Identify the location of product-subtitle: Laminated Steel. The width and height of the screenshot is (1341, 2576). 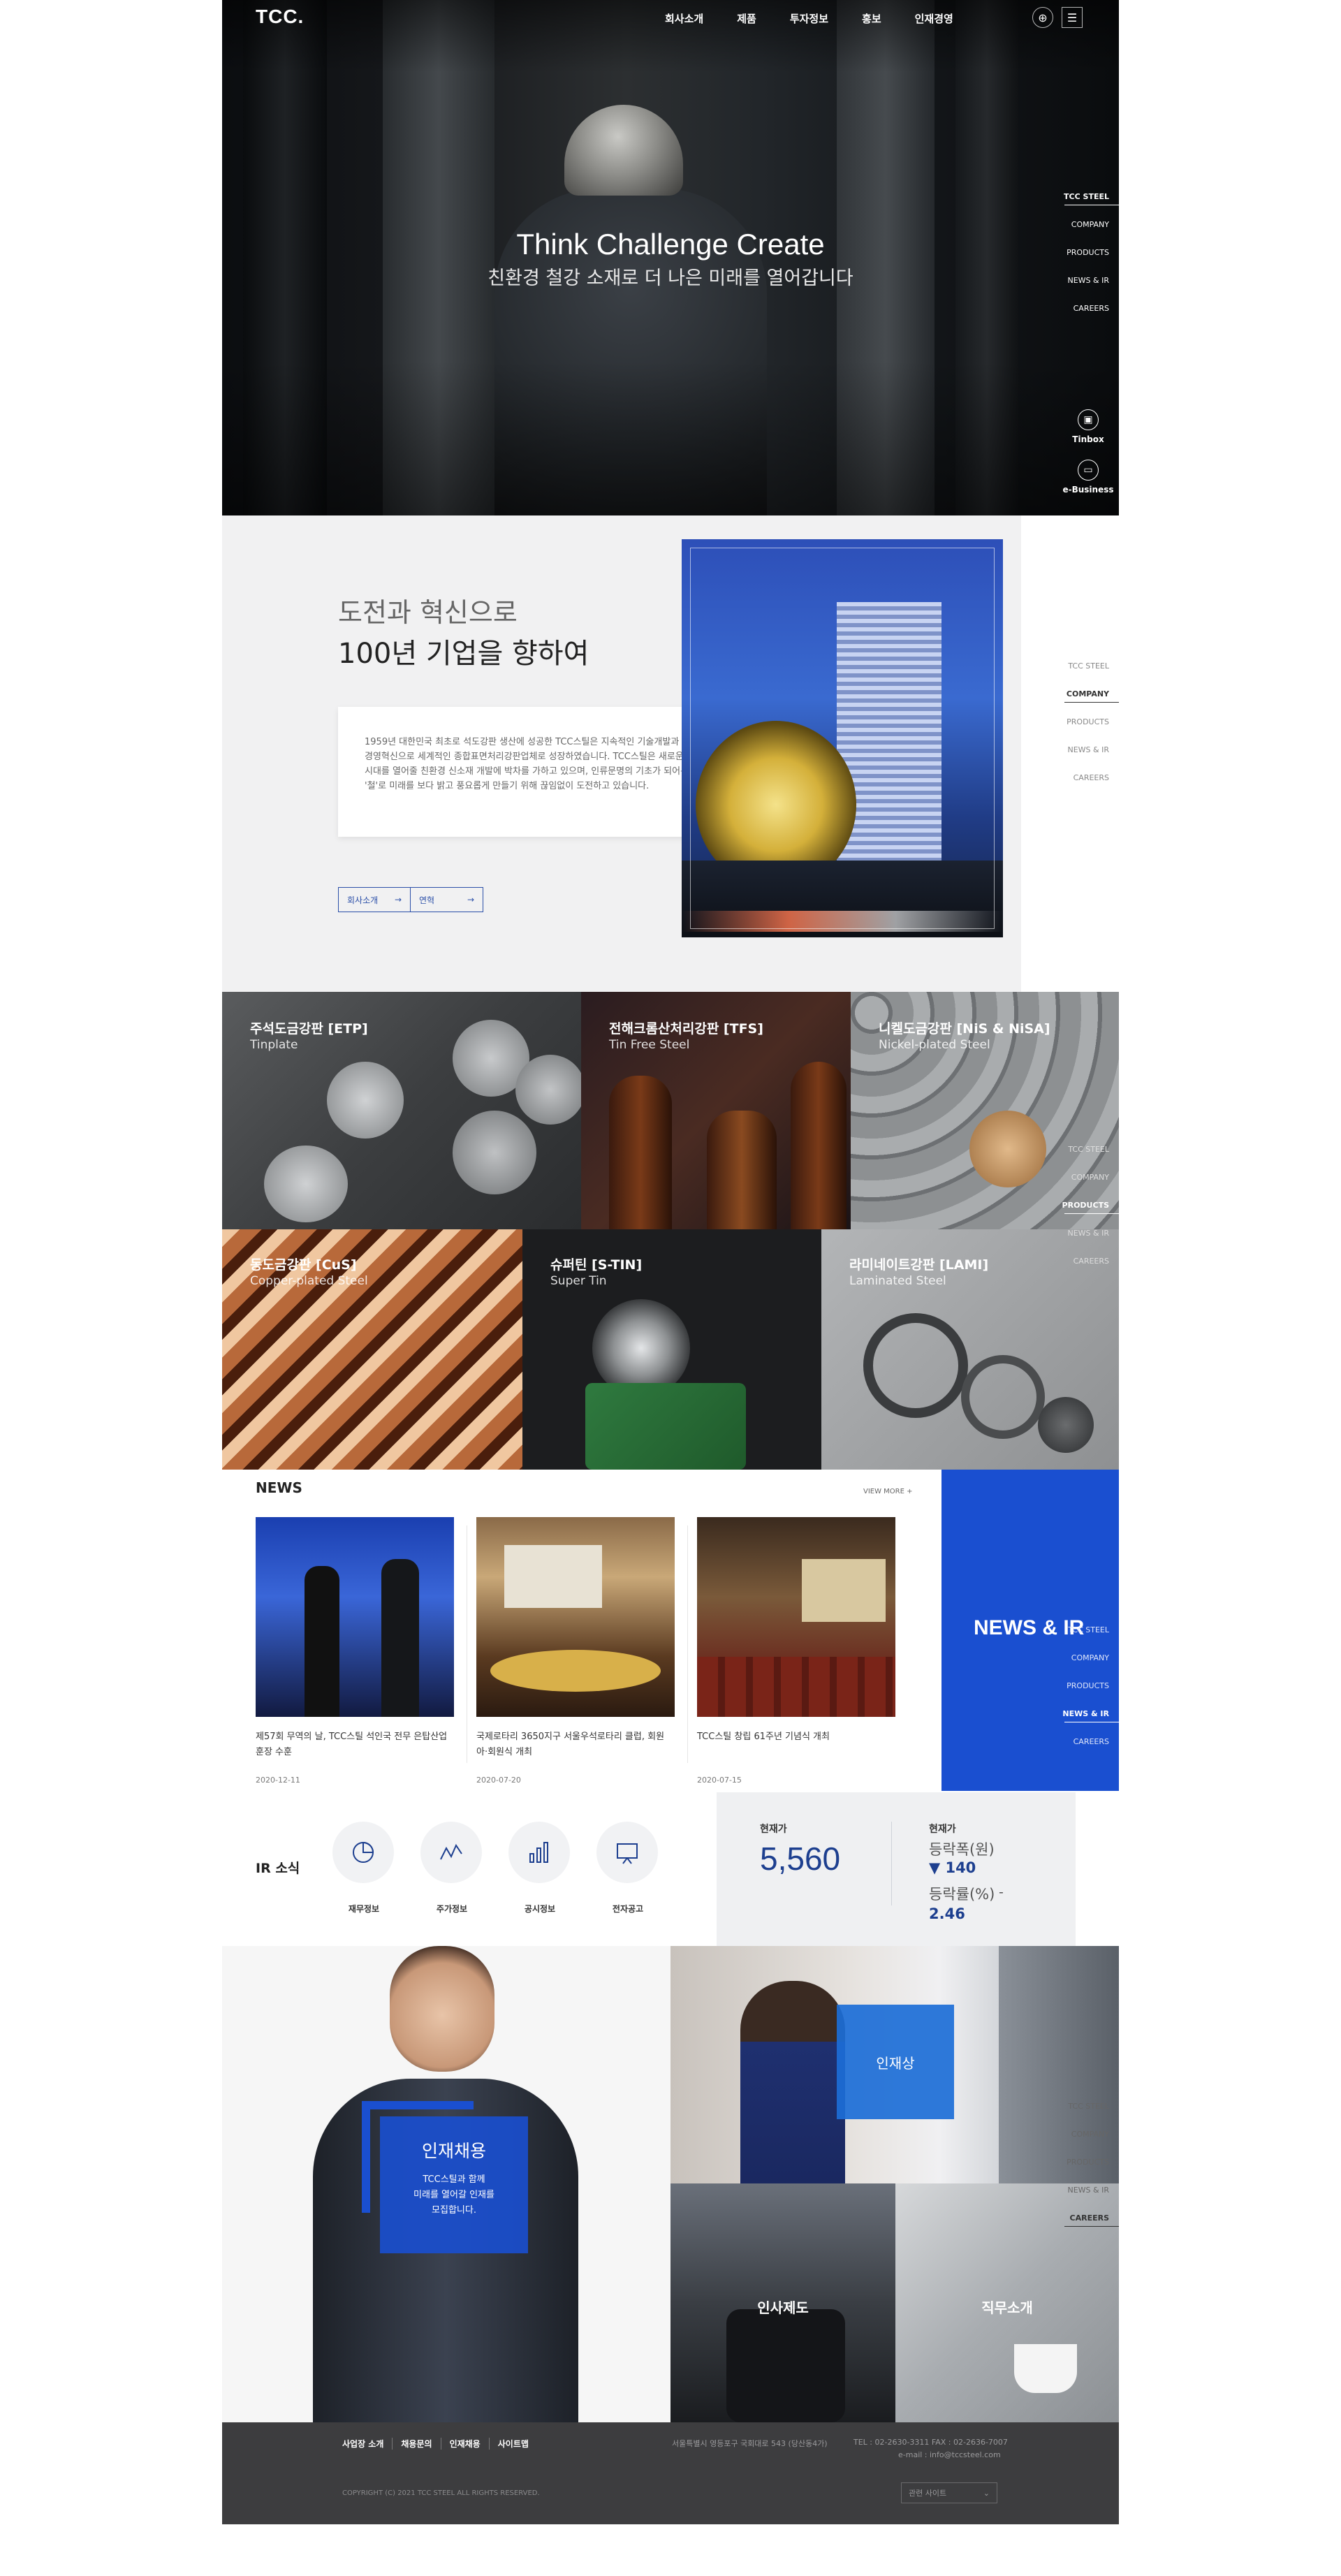
(898, 1281).